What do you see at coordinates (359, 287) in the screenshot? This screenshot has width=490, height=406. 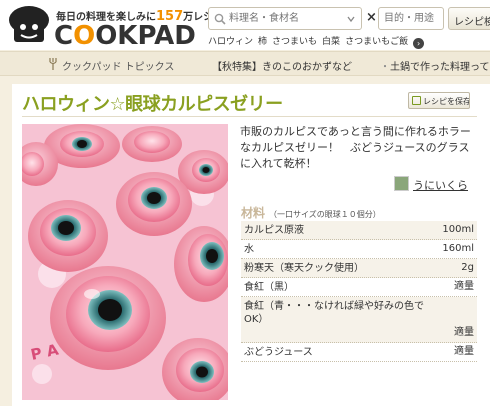 I see `ingredient-row: 食紅（黒） 適量` at bounding box center [359, 287].